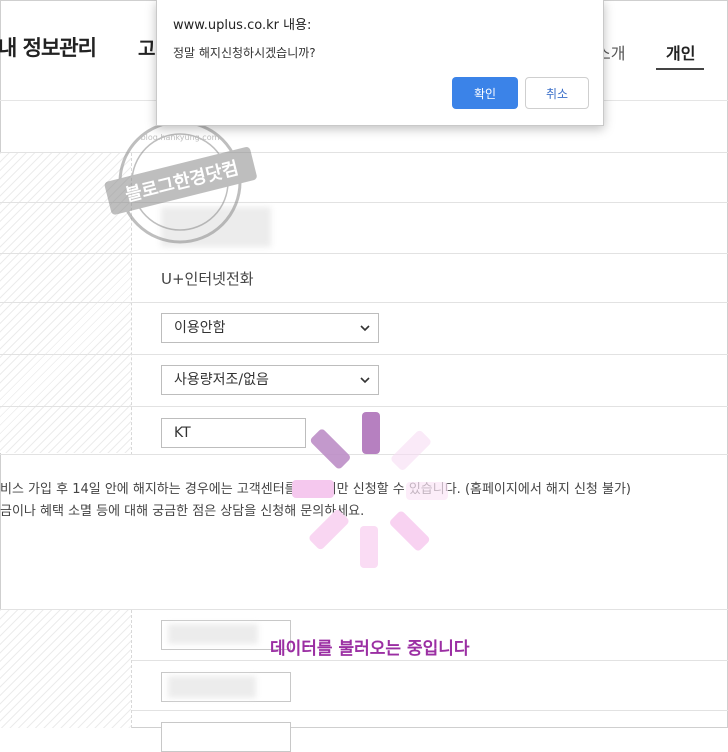 The image size is (728, 752). I want to click on service-name: U+인터넷전화, so click(207, 279).